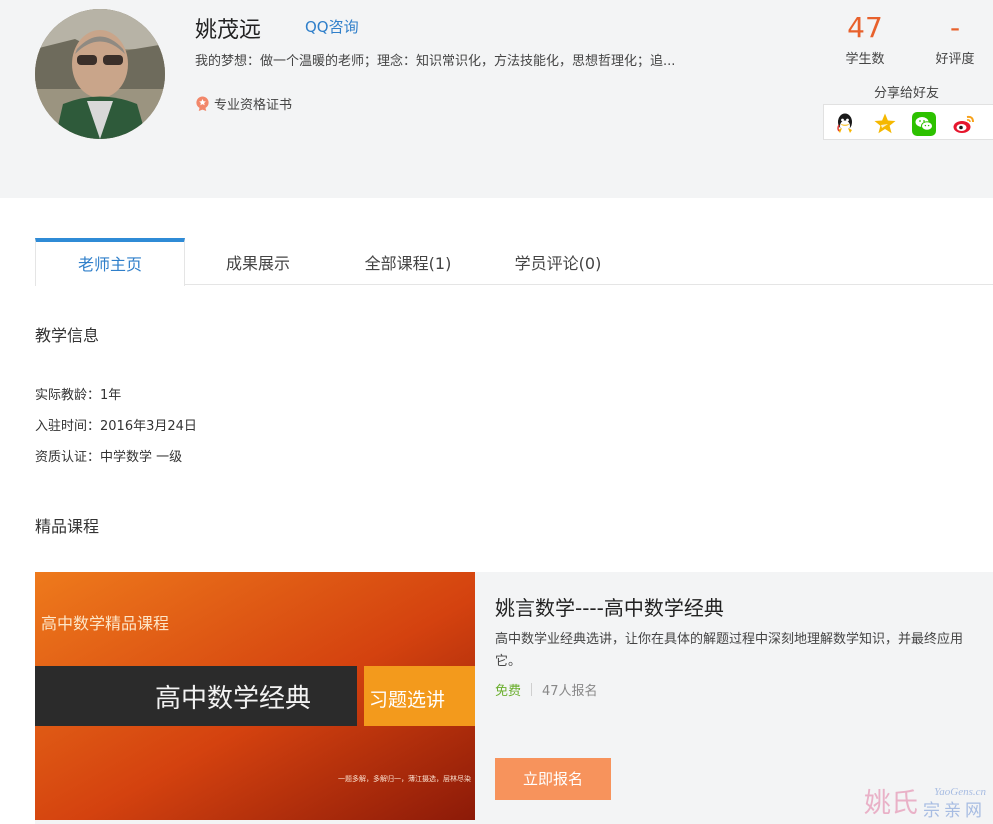 This screenshot has height=824, width=993. I want to click on course-description: 高中数学业经典选讲，让你在具体的解题过程中深刻地理解数学知识，并最终应用它。, so click(729, 650).